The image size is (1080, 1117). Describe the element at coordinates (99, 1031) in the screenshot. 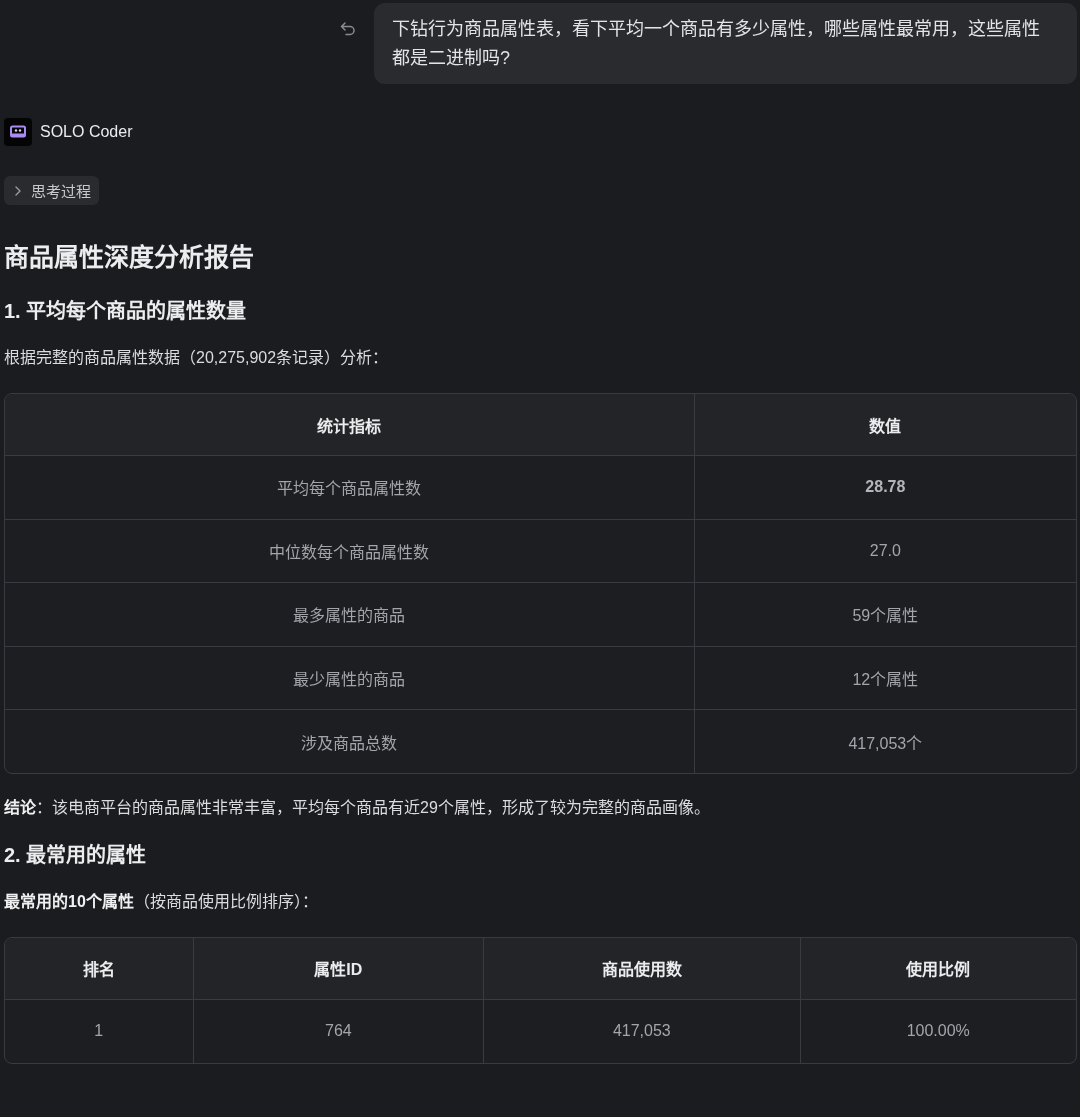

I see `table-cell: 1` at that location.